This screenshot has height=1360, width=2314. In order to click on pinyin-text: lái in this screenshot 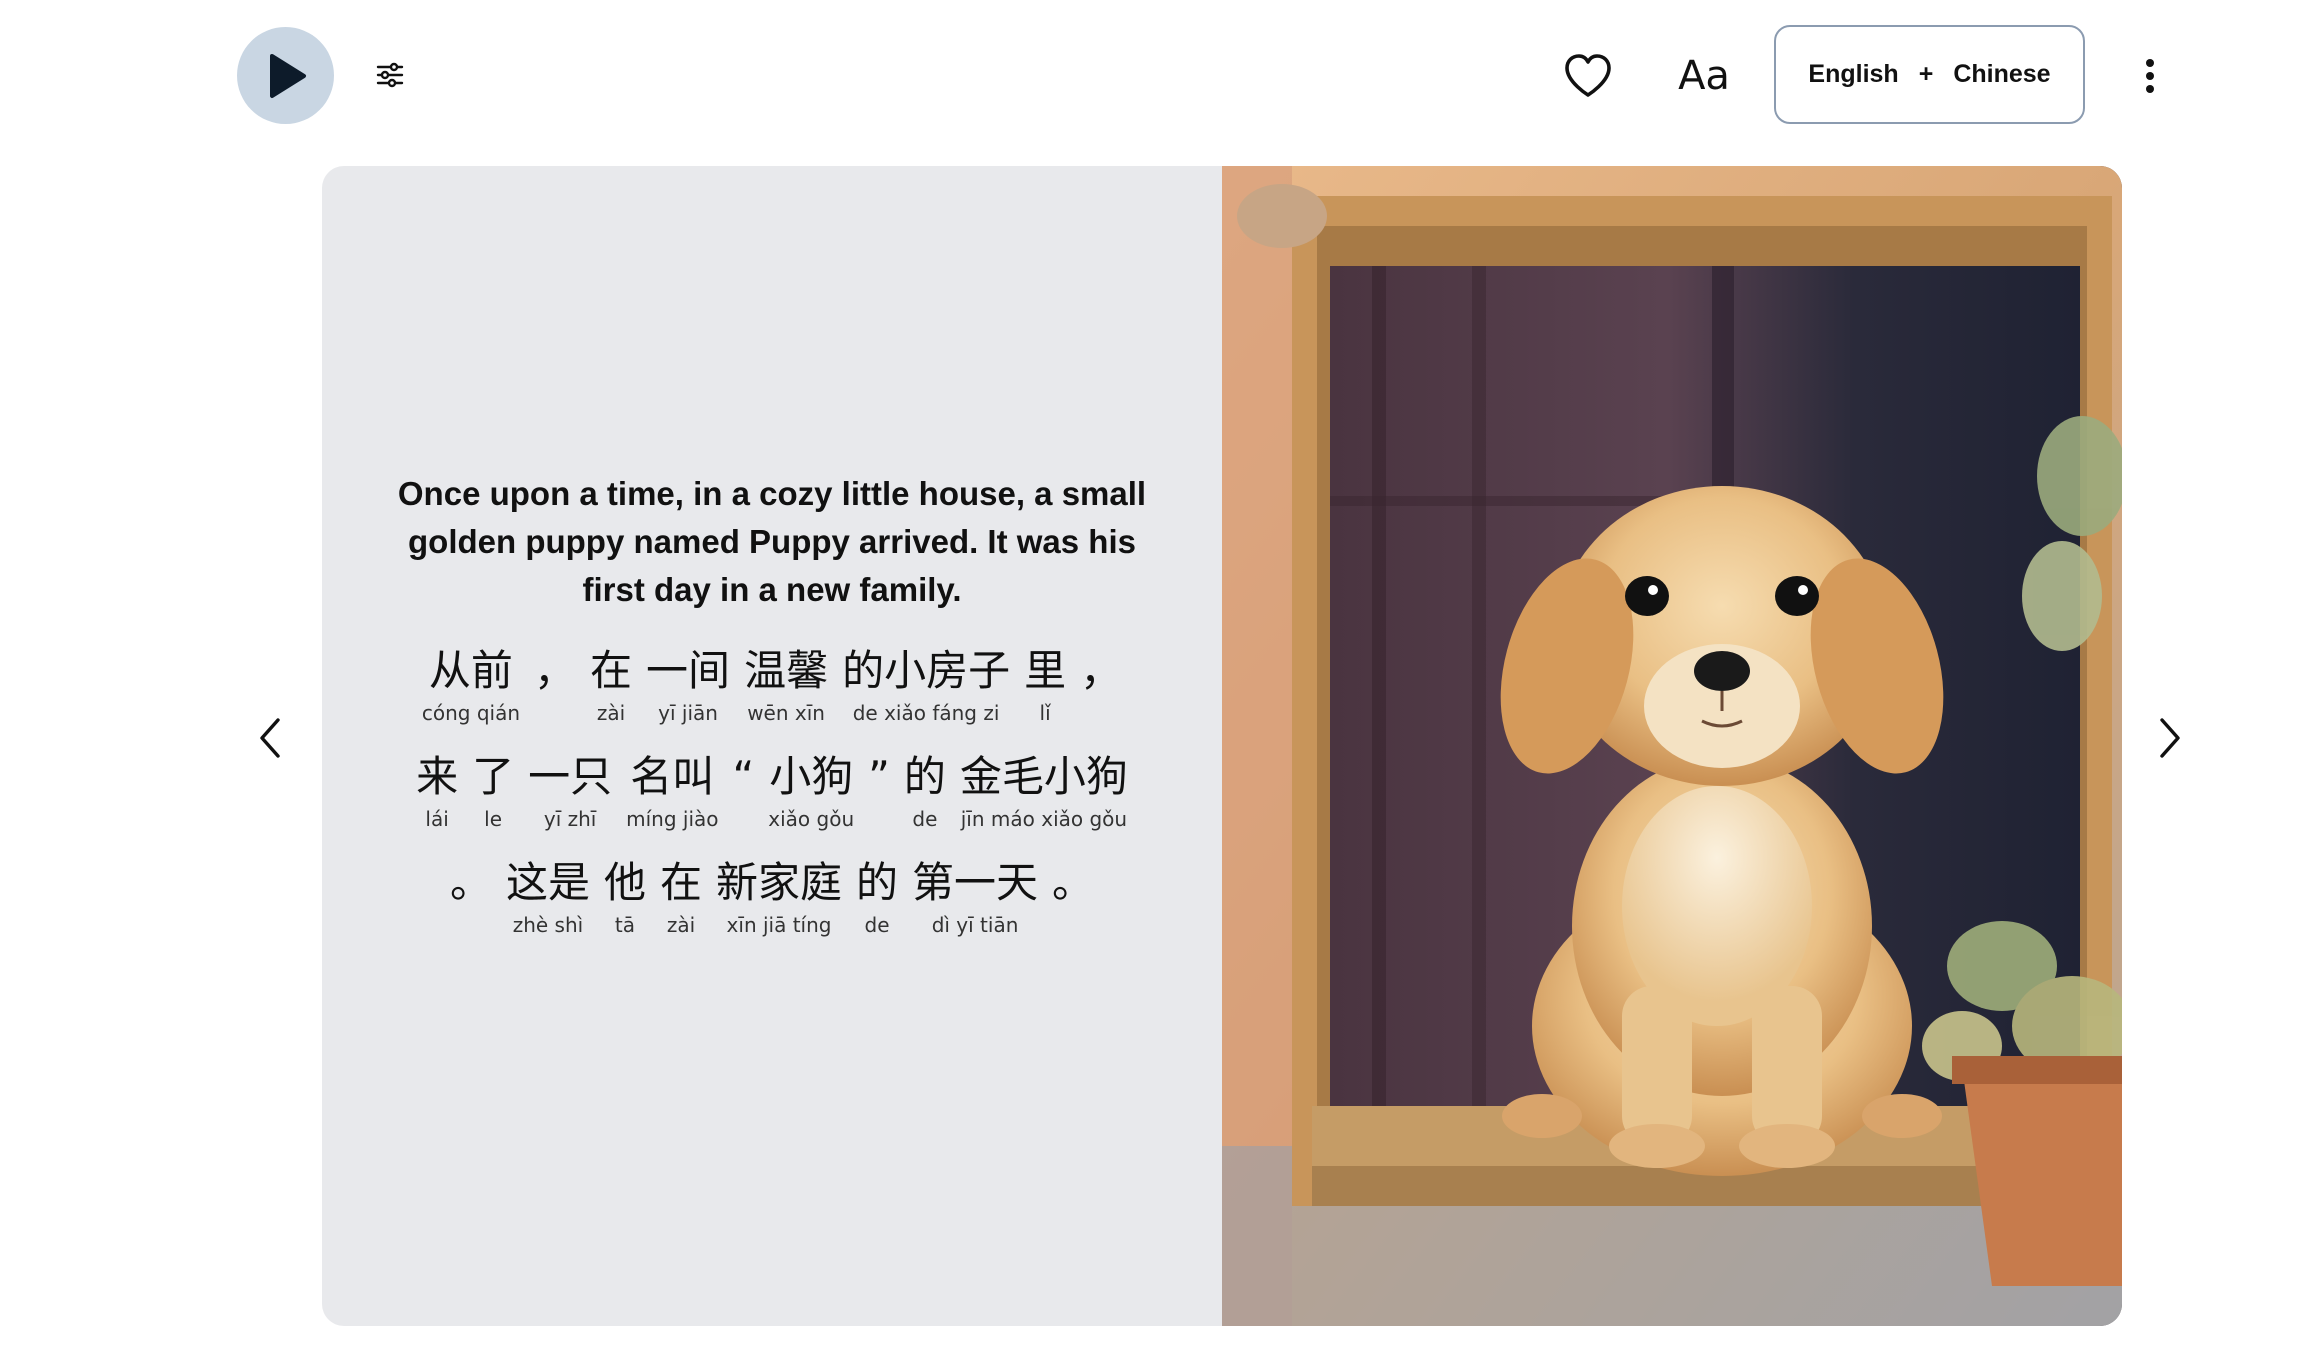, I will do `click(437, 819)`.